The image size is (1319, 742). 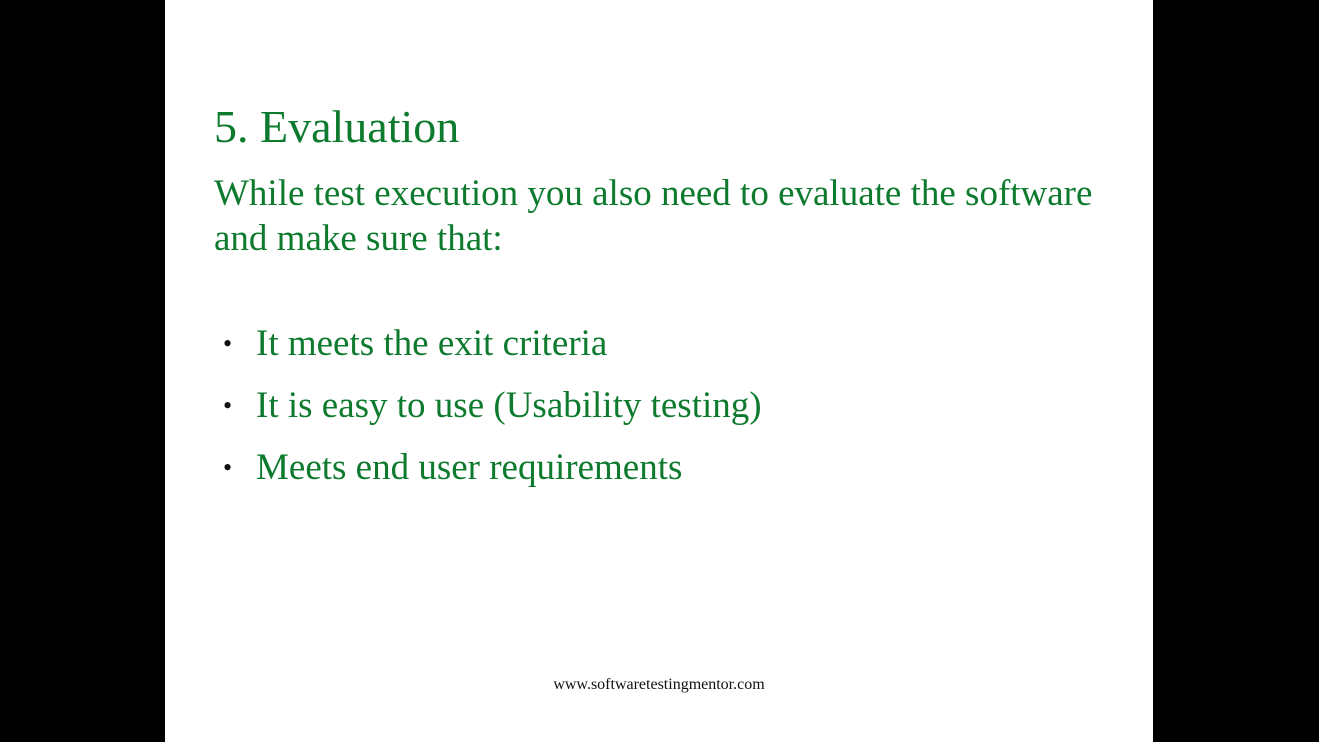 I want to click on slide-title: 5. Evaluation, so click(x=337, y=126).